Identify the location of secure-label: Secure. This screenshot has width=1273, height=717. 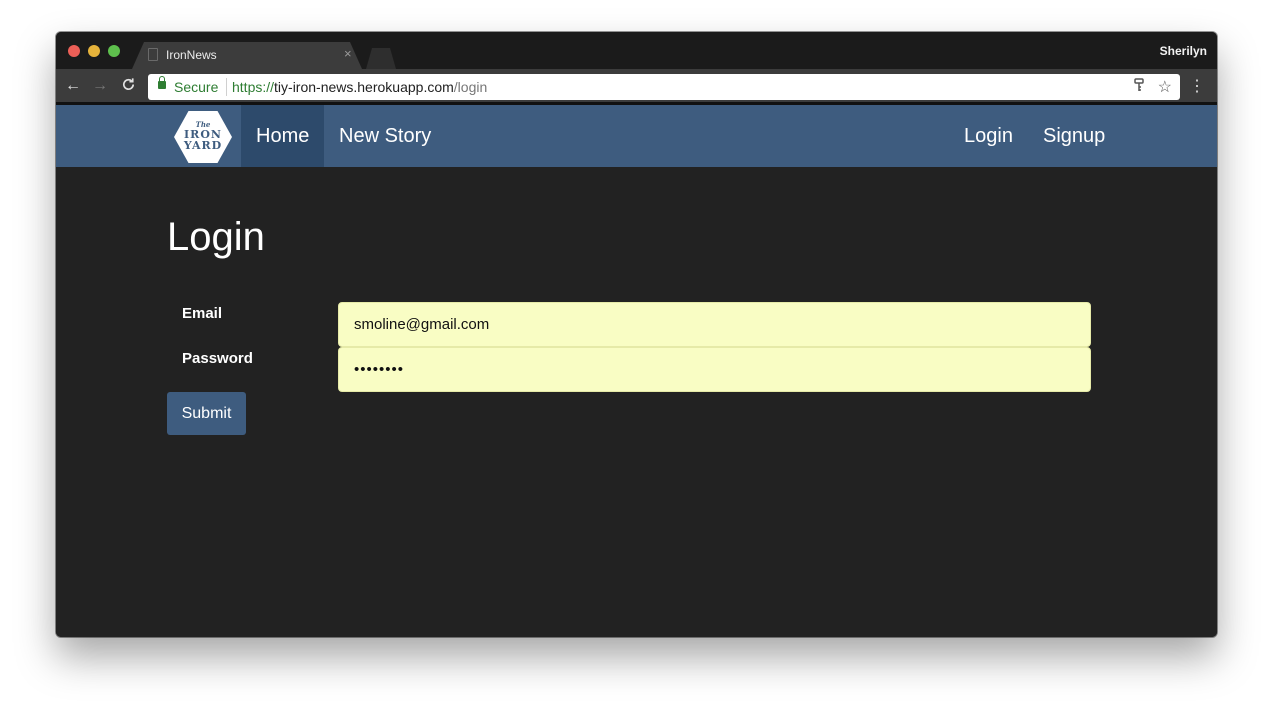
(196, 87).